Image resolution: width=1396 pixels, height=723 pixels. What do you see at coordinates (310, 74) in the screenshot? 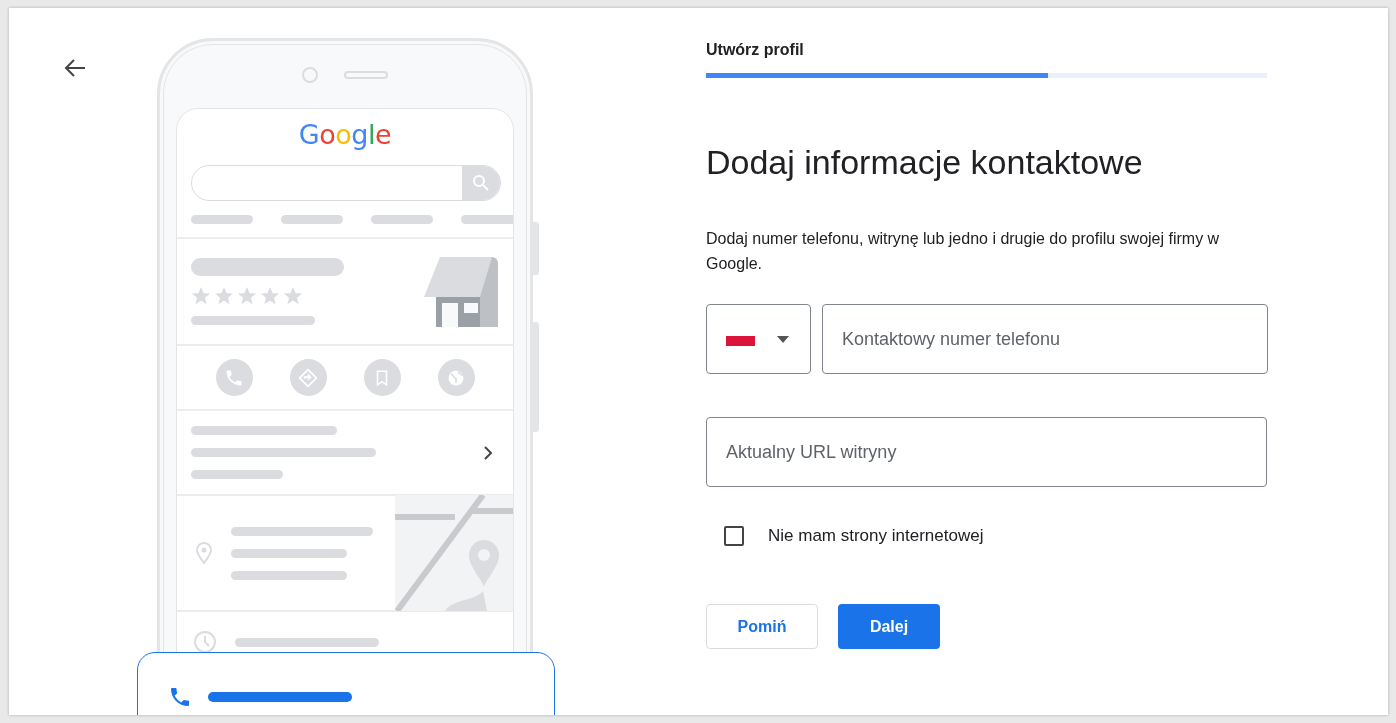
I see `camera-drawing` at bounding box center [310, 74].